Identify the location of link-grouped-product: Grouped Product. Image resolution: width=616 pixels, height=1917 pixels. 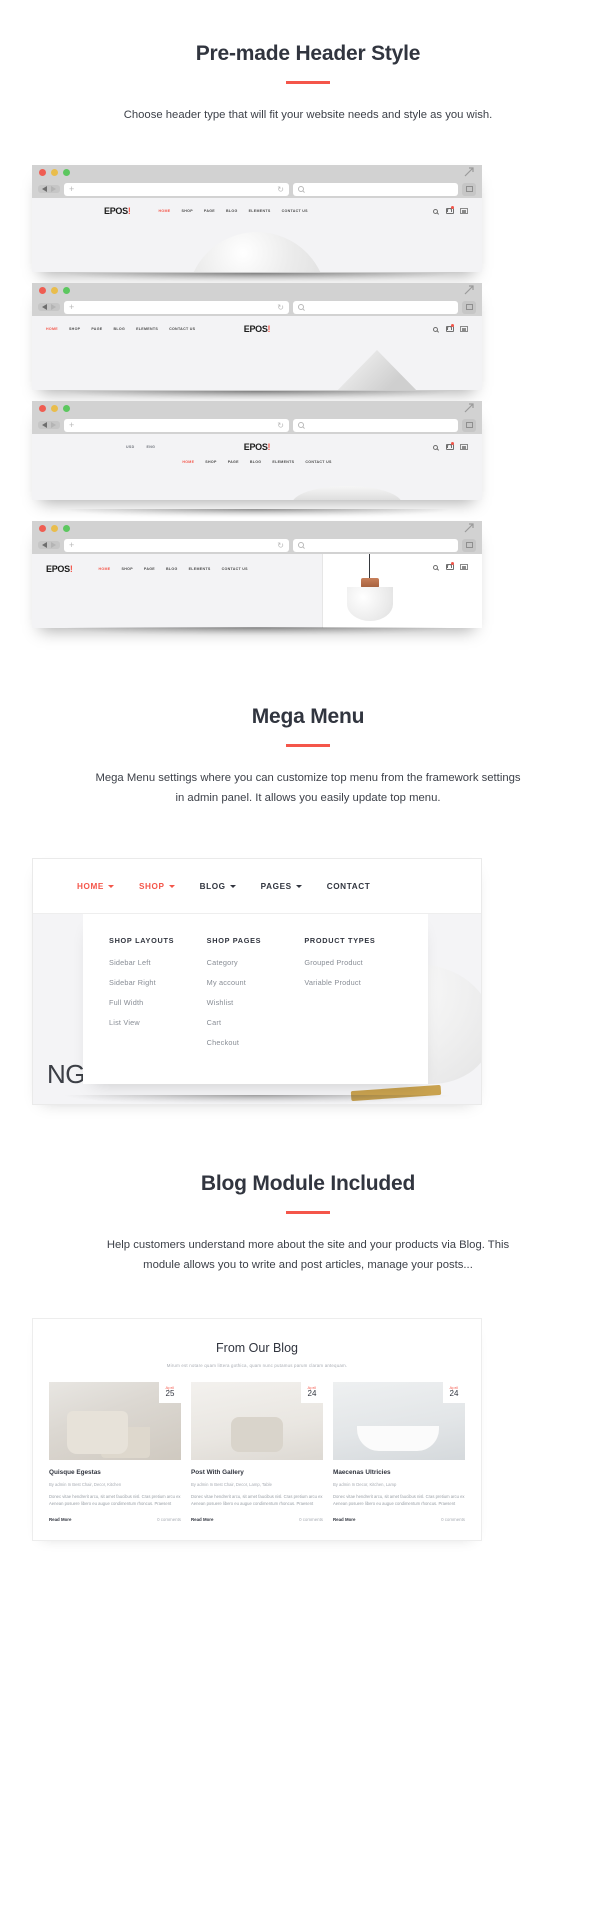
(353, 962).